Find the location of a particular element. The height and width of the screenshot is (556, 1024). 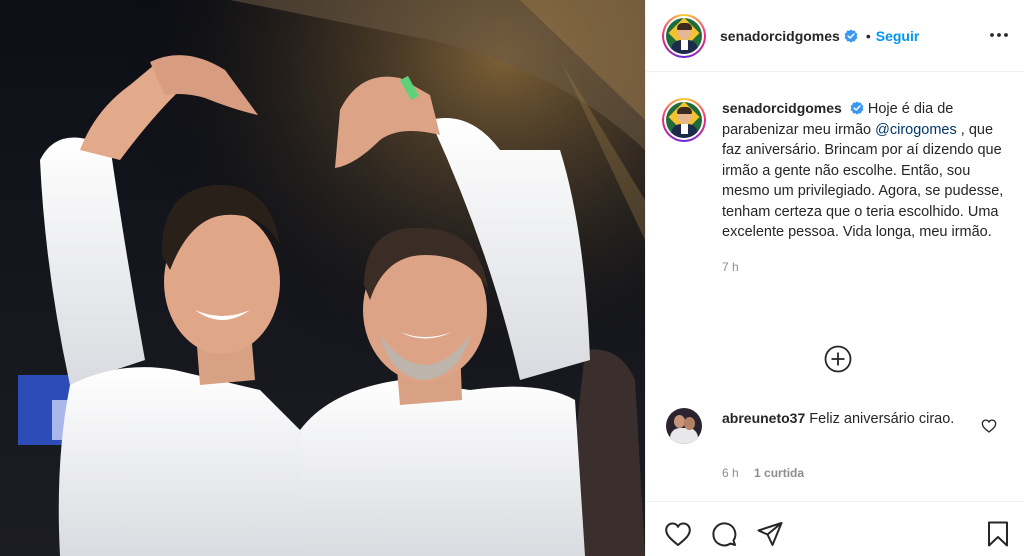

caption-author-avatar is located at coordinates (684, 120).